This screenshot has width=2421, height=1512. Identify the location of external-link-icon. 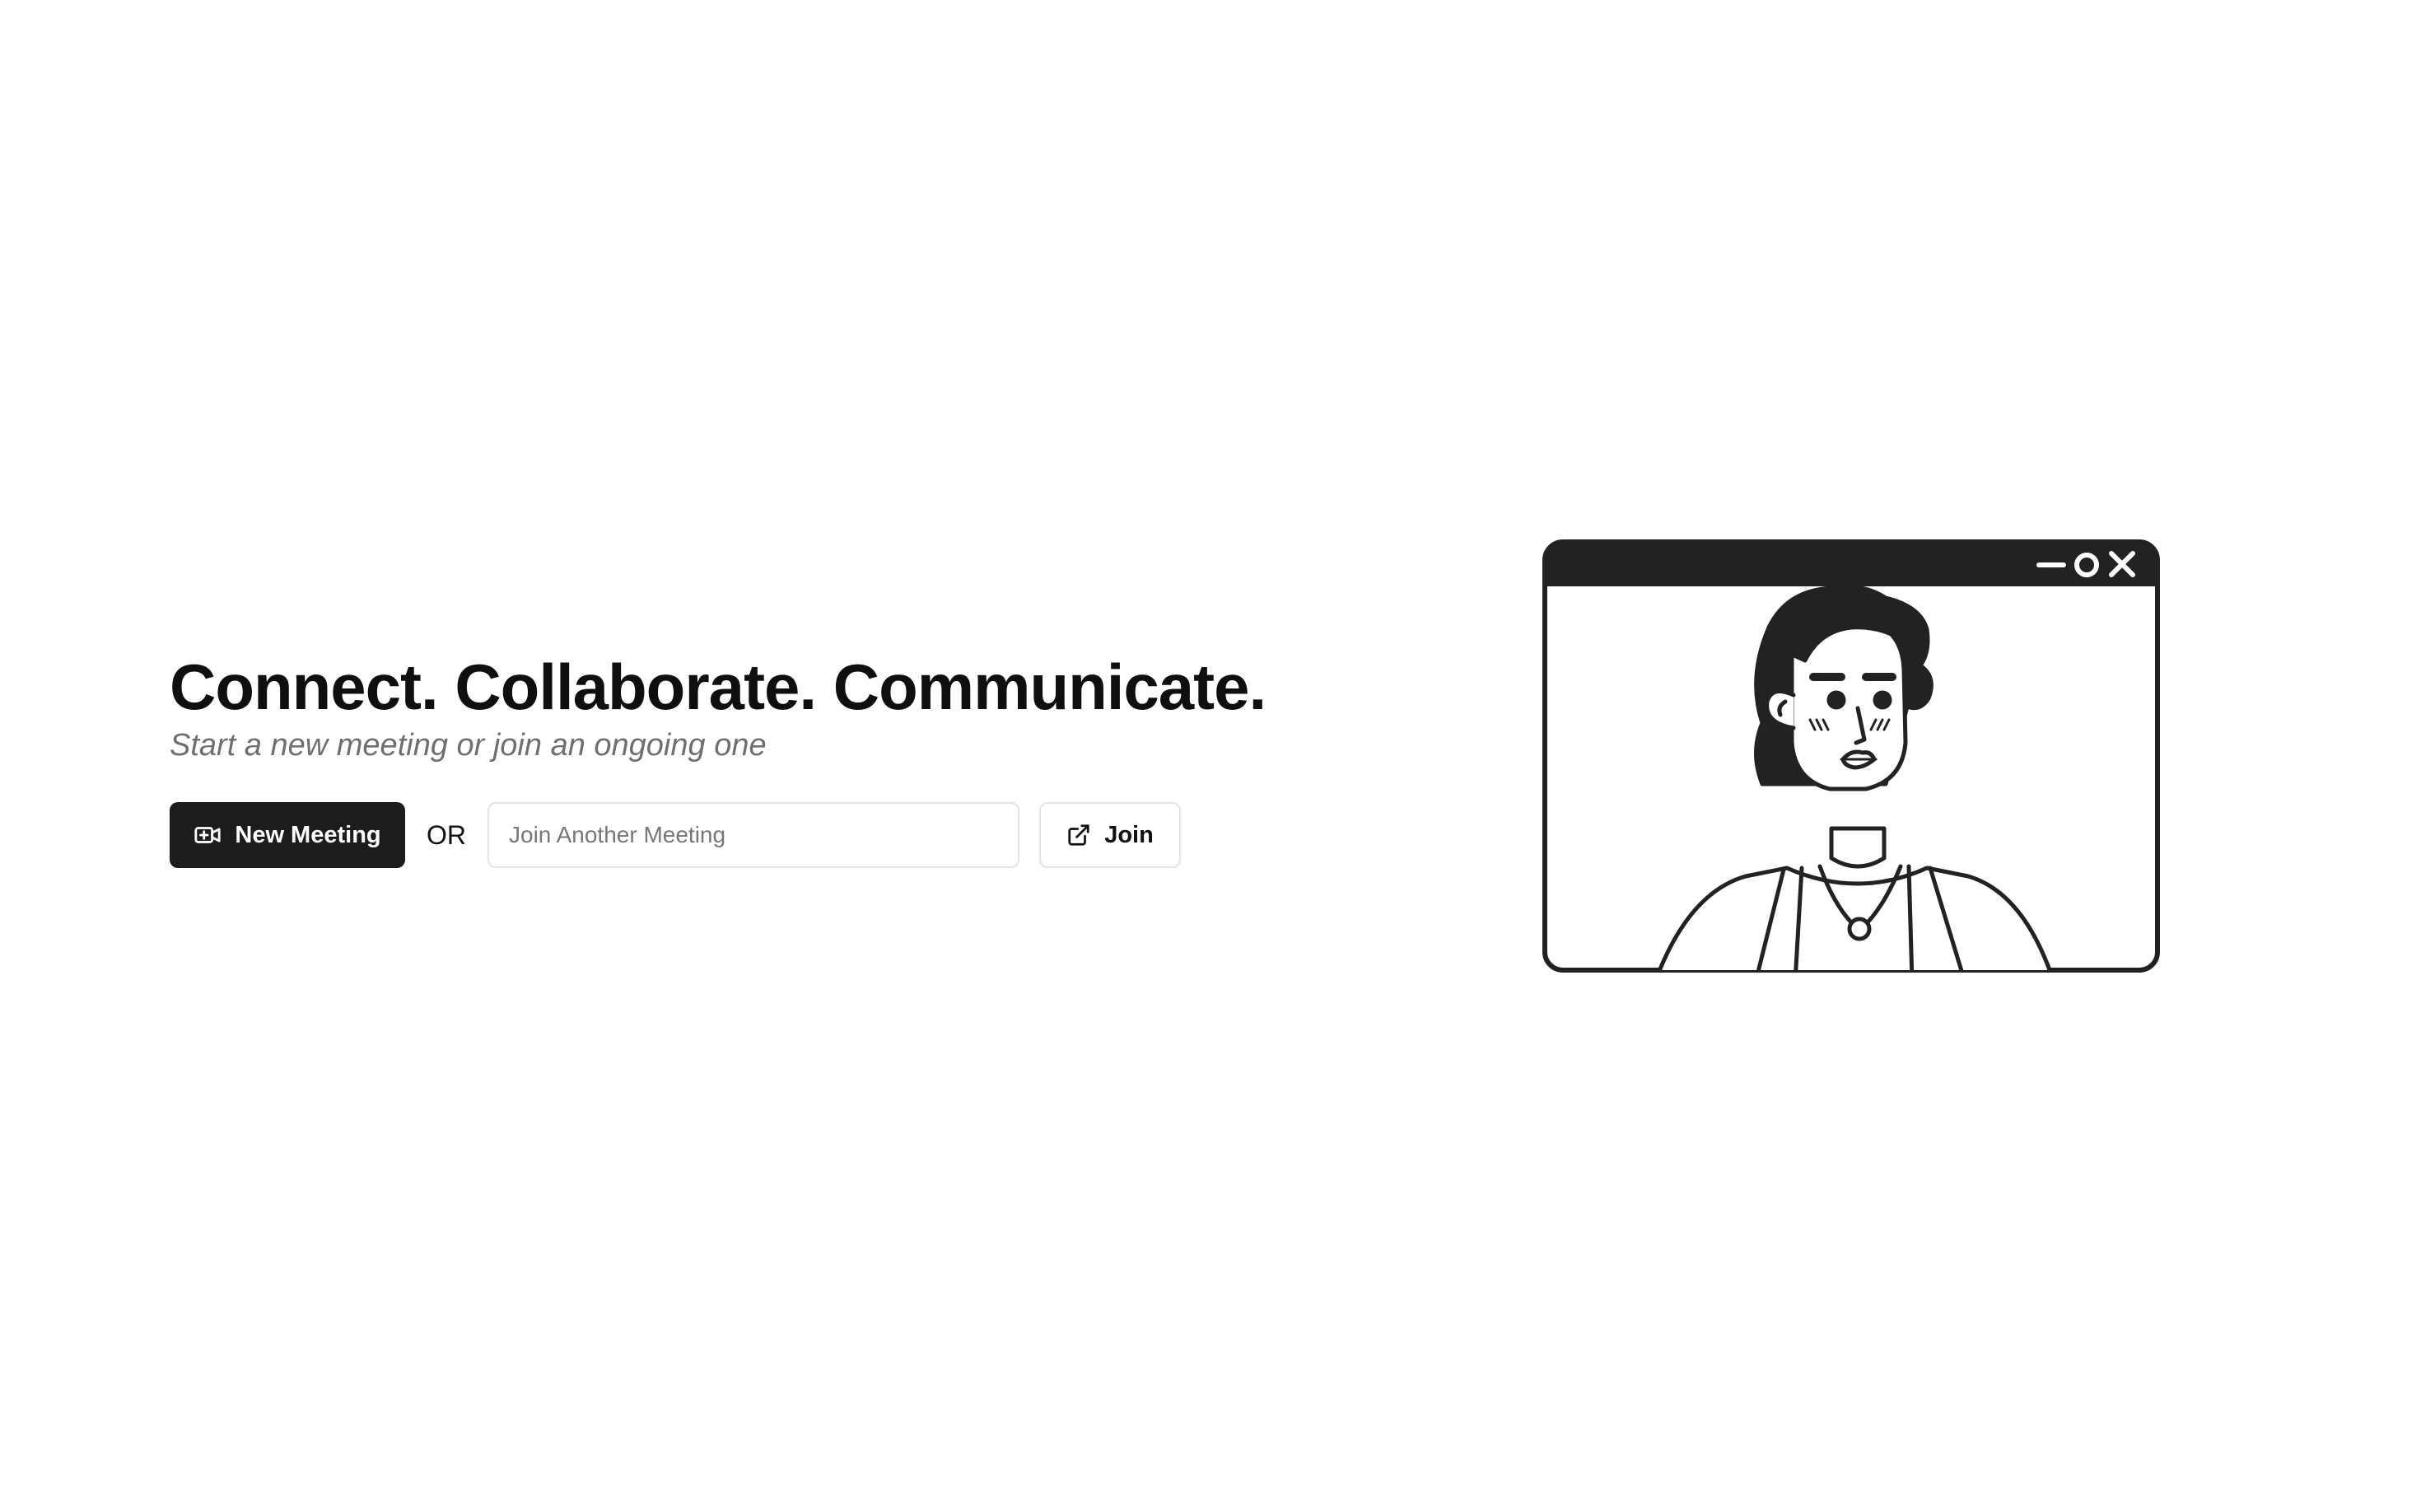
(1078, 835).